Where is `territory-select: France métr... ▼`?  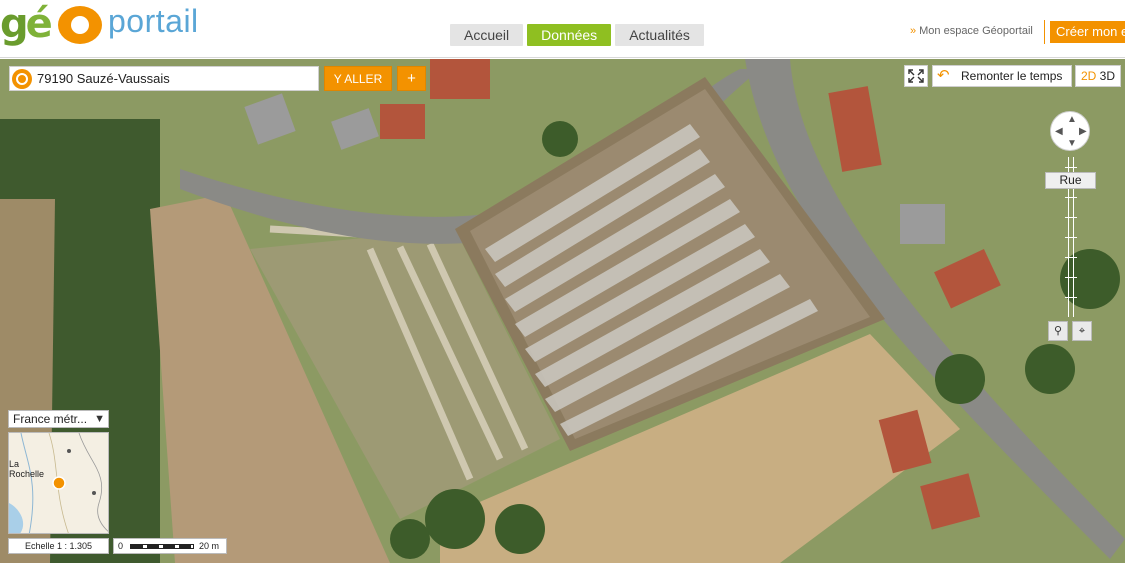 territory-select: France métr... ▼ is located at coordinates (58, 419).